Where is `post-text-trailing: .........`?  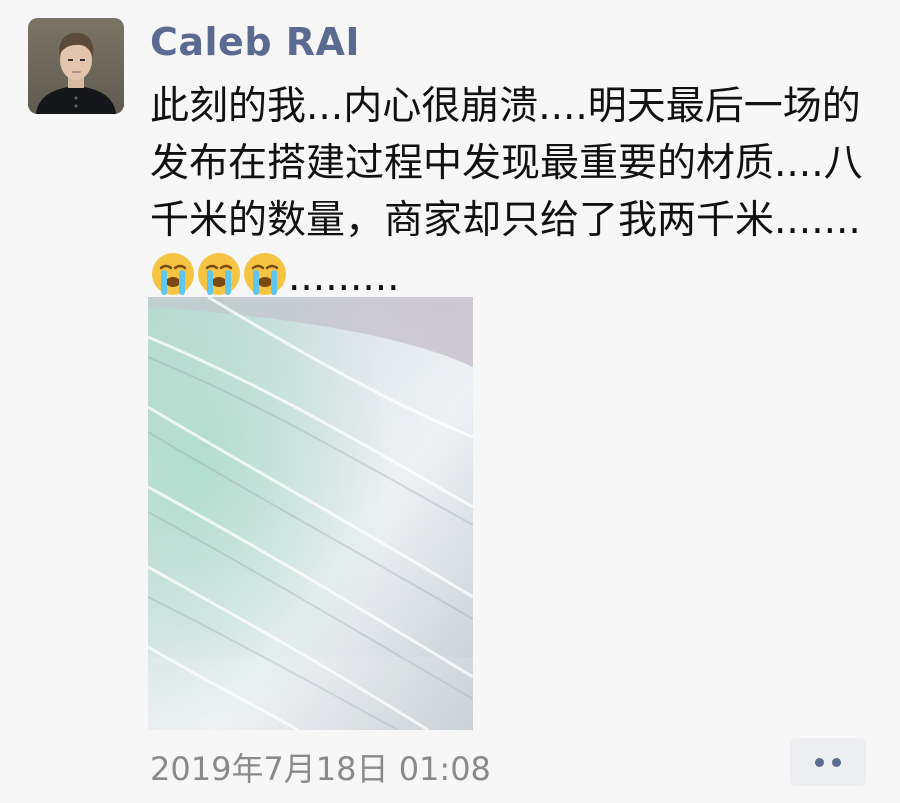
post-text-trailing: ......... is located at coordinates (344, 277).